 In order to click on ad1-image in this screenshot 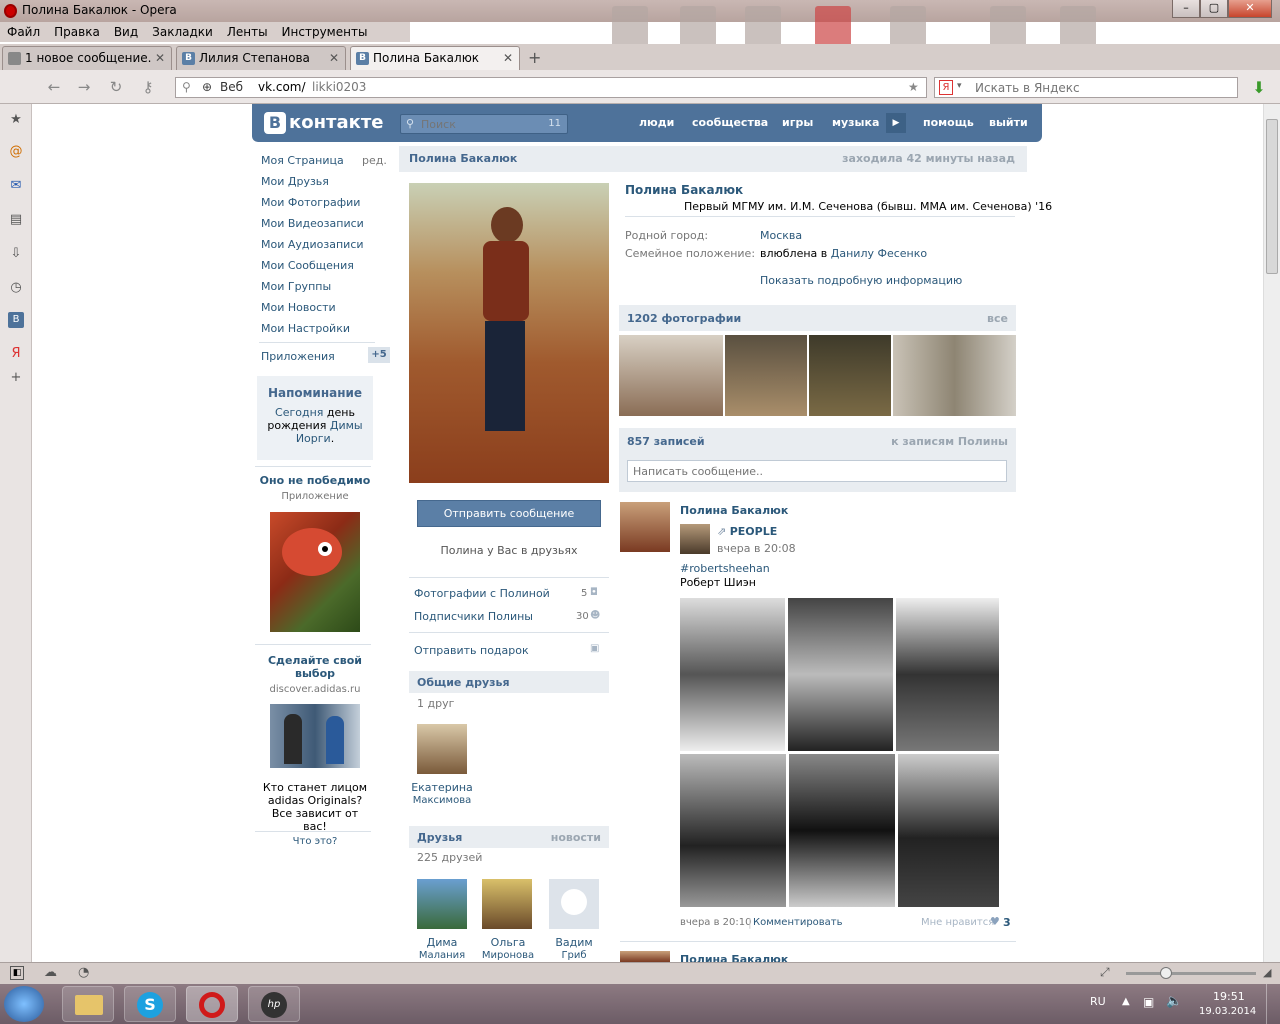, I will do `click(315, 572)`.